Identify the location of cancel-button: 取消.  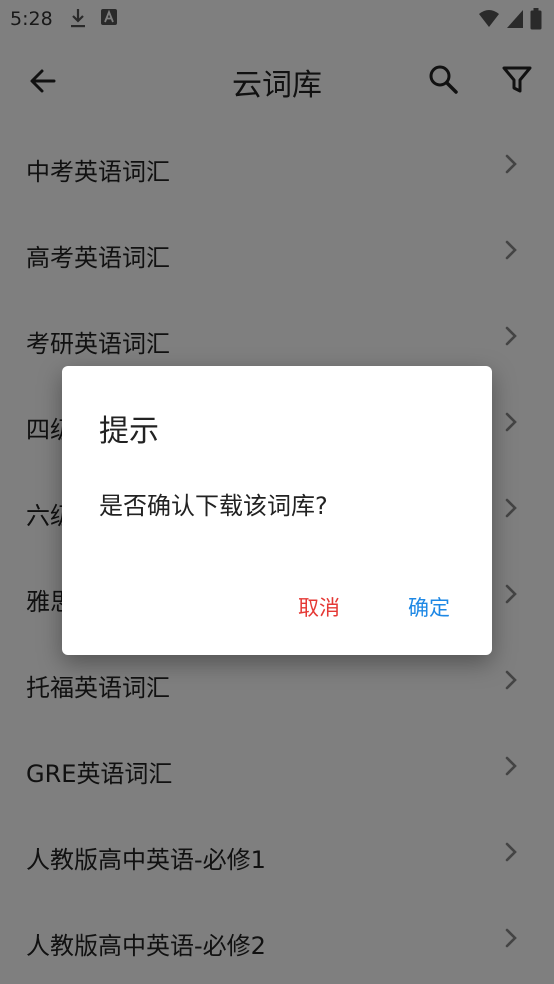
(319, 607).